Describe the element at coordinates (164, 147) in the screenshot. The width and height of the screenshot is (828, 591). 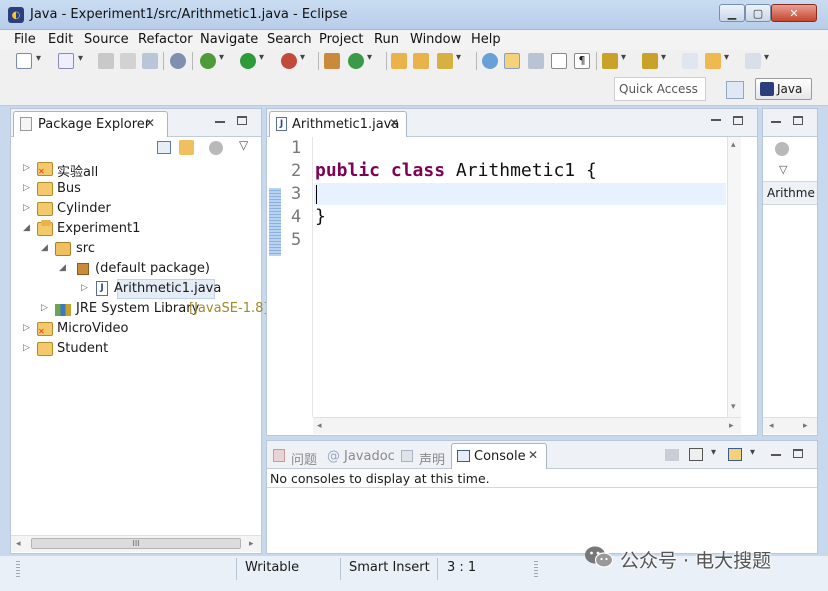
I see `collapse-all-icon` at that location.